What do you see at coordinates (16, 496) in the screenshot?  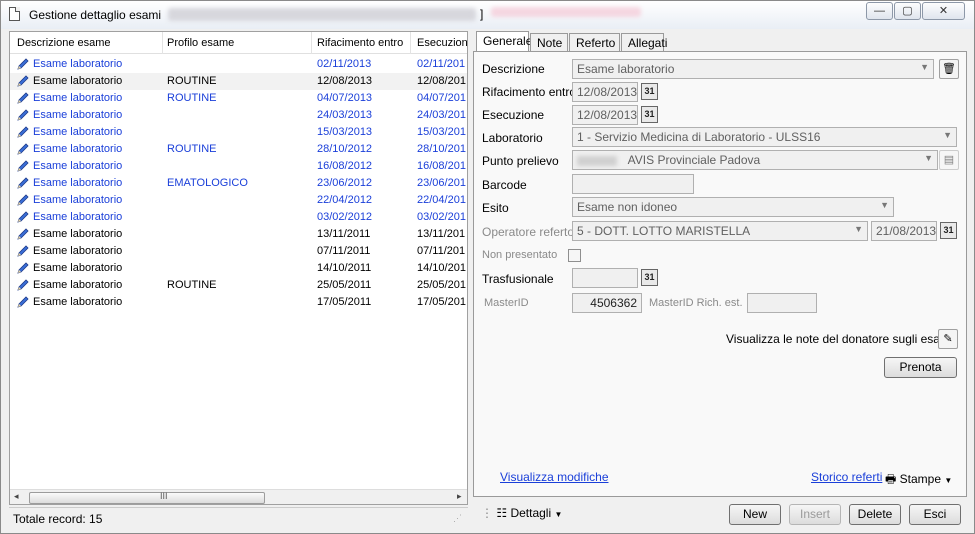 I see `scroll-left-icon: ◂` at bounding box center [16, 496].